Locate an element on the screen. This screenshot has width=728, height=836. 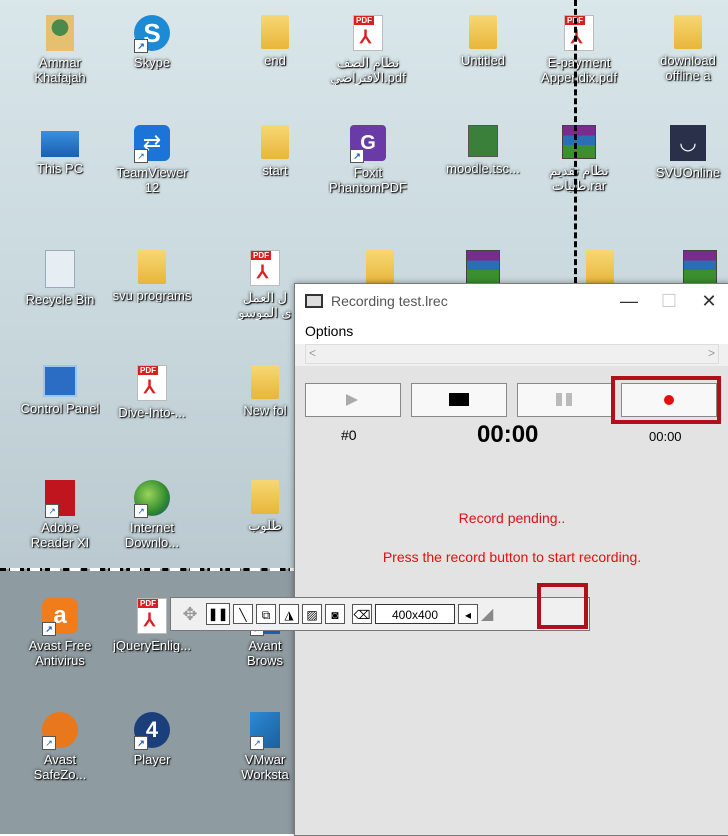
desktop-icon: Untitled is located at coordinates (483, 41).